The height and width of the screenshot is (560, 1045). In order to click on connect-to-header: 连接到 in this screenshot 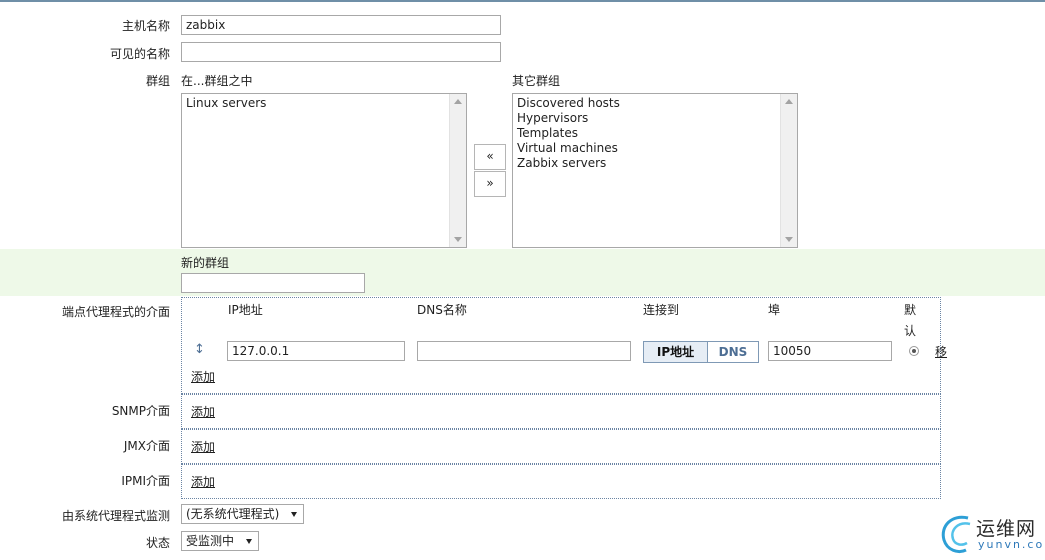, I will do `click(661, 310)`.